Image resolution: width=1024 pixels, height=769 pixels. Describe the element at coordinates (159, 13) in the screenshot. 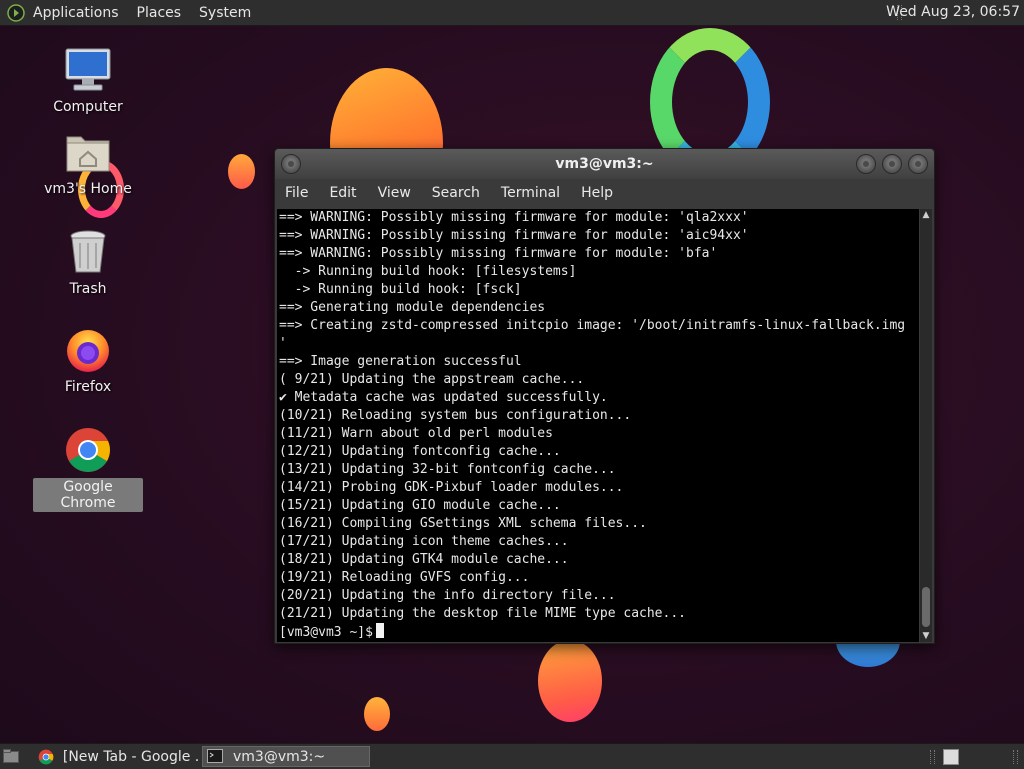

I see `places-menu: Places` at that location.